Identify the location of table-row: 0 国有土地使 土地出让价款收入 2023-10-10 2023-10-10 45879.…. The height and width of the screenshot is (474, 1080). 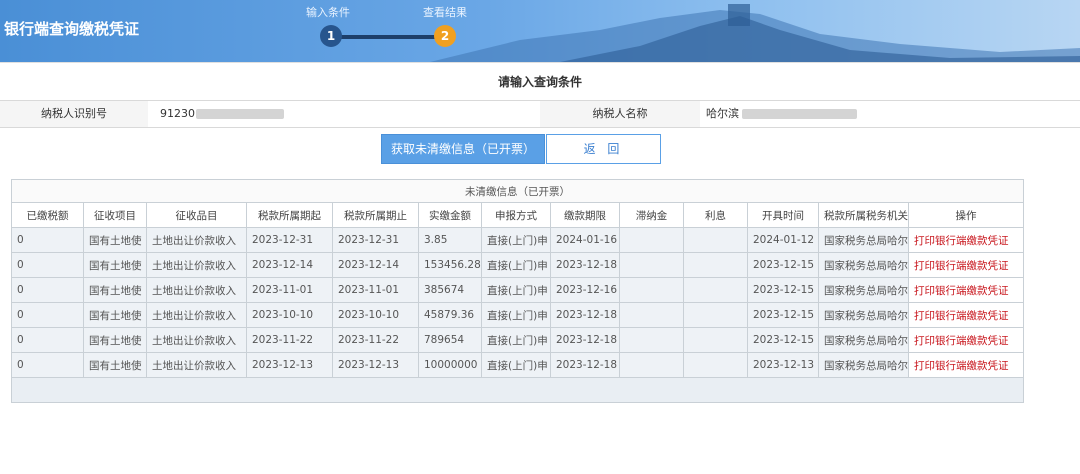
(518, 315).